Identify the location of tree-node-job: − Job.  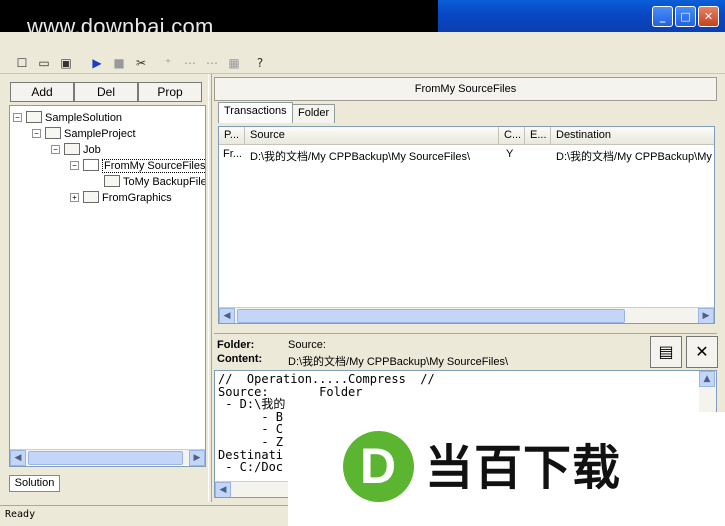
(76, 150).